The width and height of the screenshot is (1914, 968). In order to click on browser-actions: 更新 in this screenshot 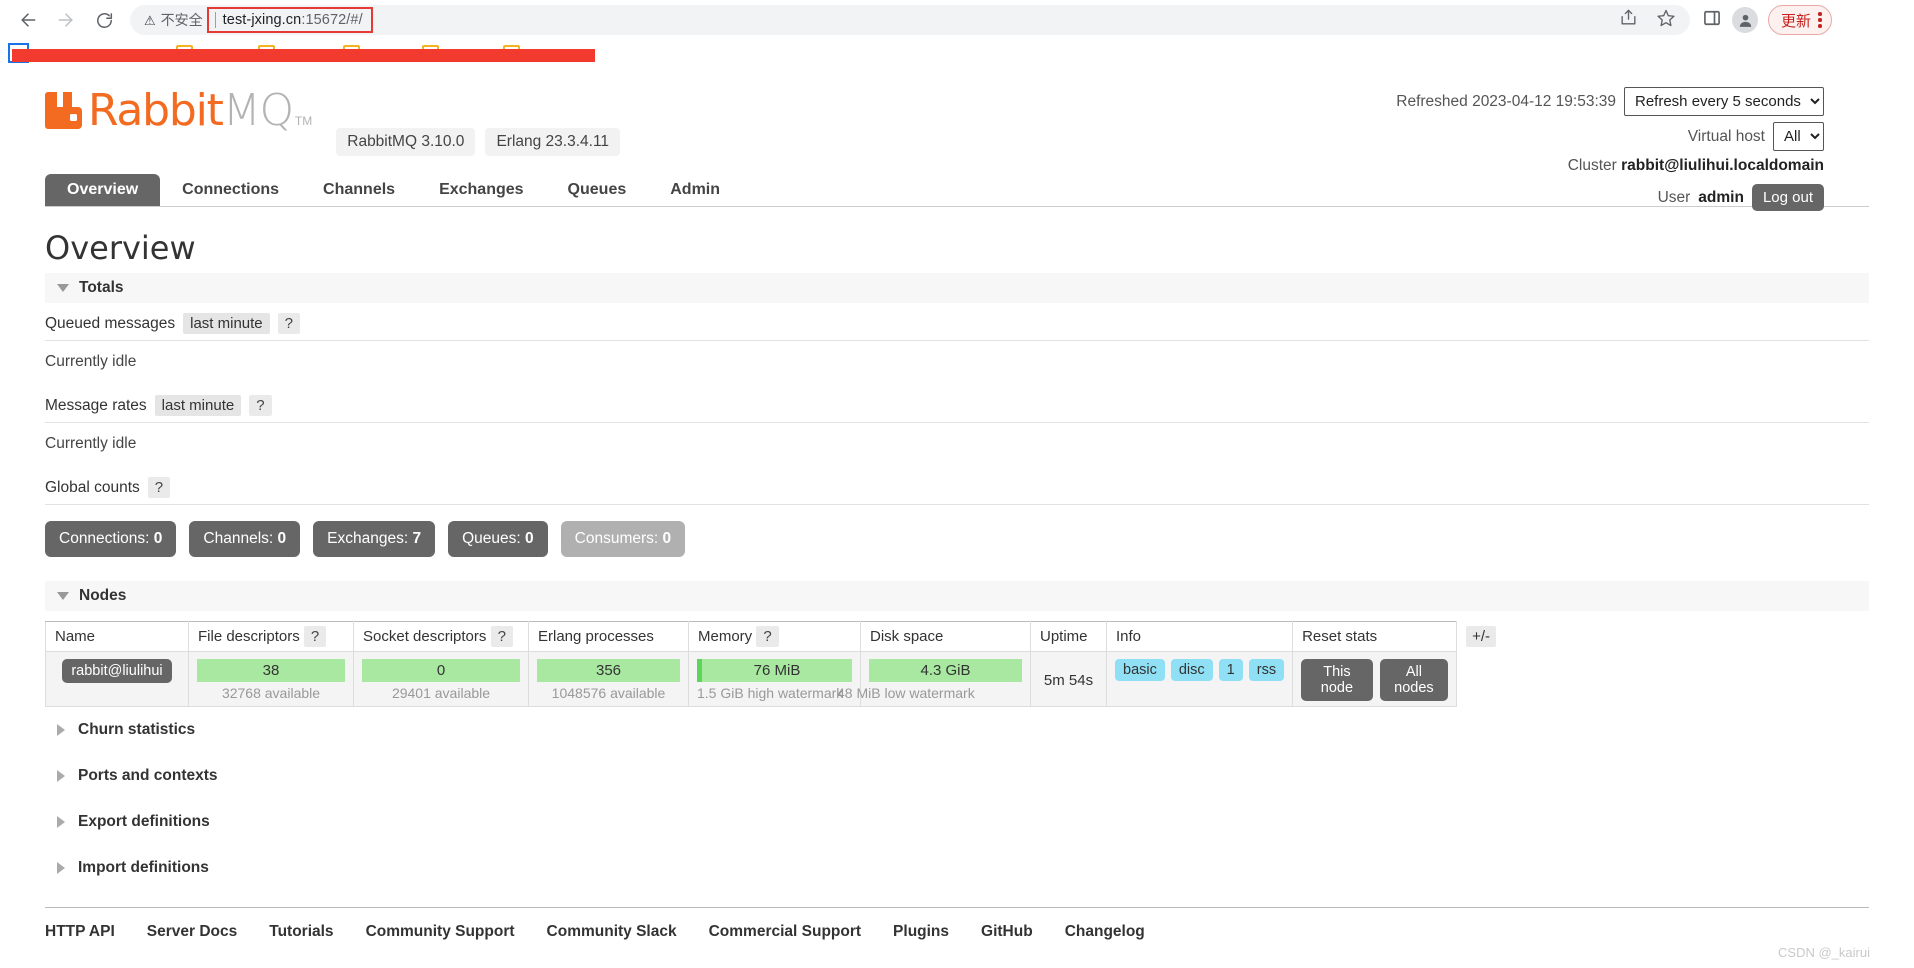, I will do `click(1767, 20)`.